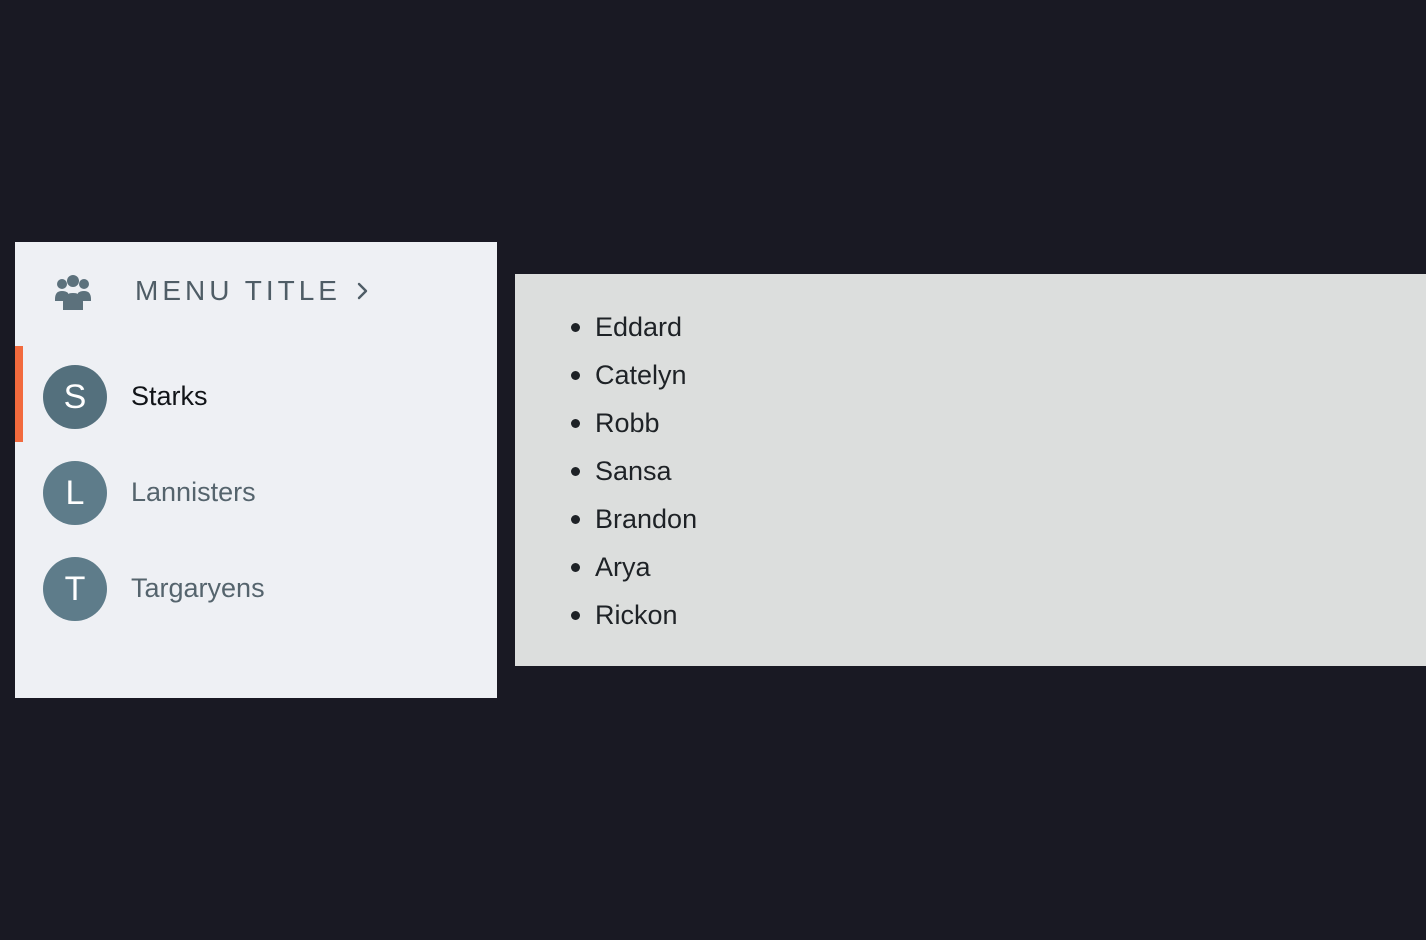 The height and width of the screenshot is (940, 1426). I want to click on avatar: S, so click(75, 397).